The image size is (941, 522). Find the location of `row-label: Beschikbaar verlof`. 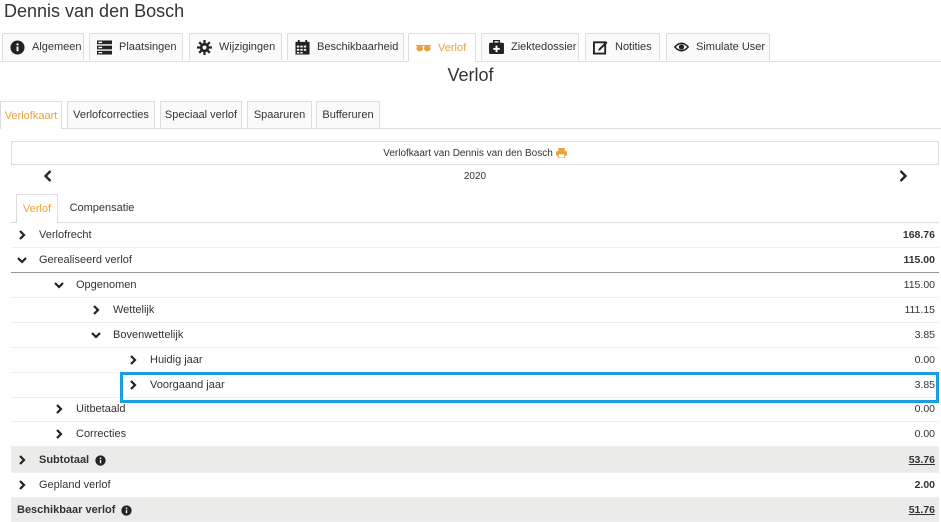

row-label: Beschikbaar verlof is located at coordinates (66, 510).